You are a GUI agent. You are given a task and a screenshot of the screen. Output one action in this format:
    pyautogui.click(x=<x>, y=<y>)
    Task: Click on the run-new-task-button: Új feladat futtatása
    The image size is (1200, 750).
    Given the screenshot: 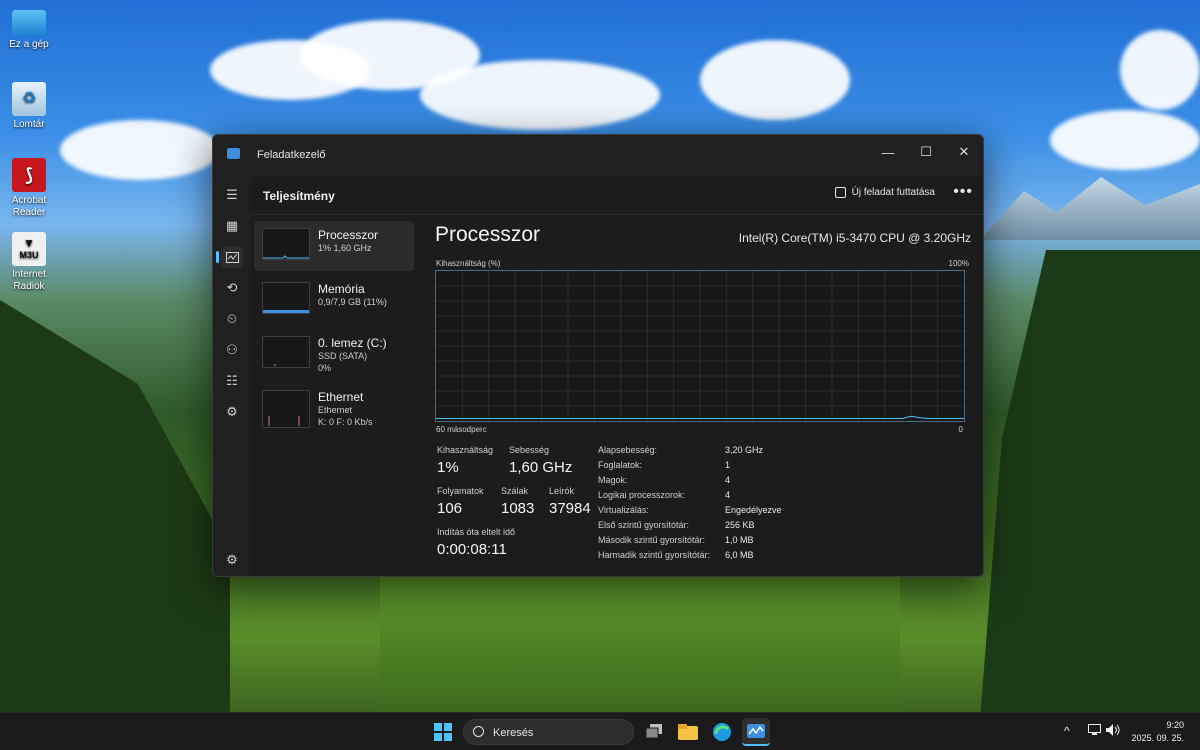 What is the action you would take?
    pyautogui.click(x=884, y=192)
    